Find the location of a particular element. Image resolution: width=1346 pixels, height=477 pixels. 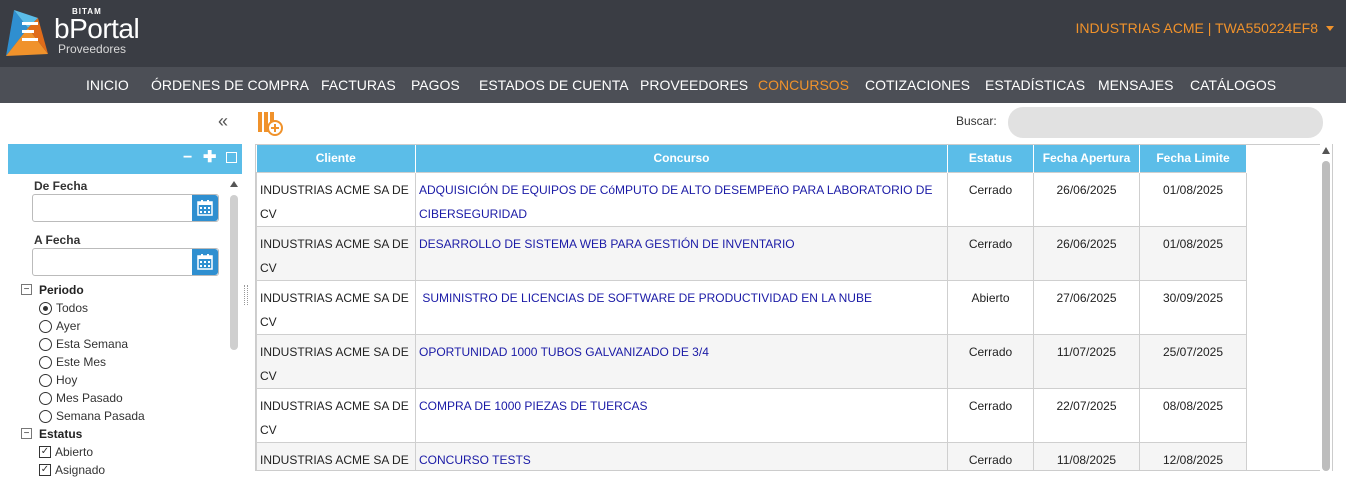

bportal-logo: BITAM bPortal Proveedores is located at coordinates (84, 32).